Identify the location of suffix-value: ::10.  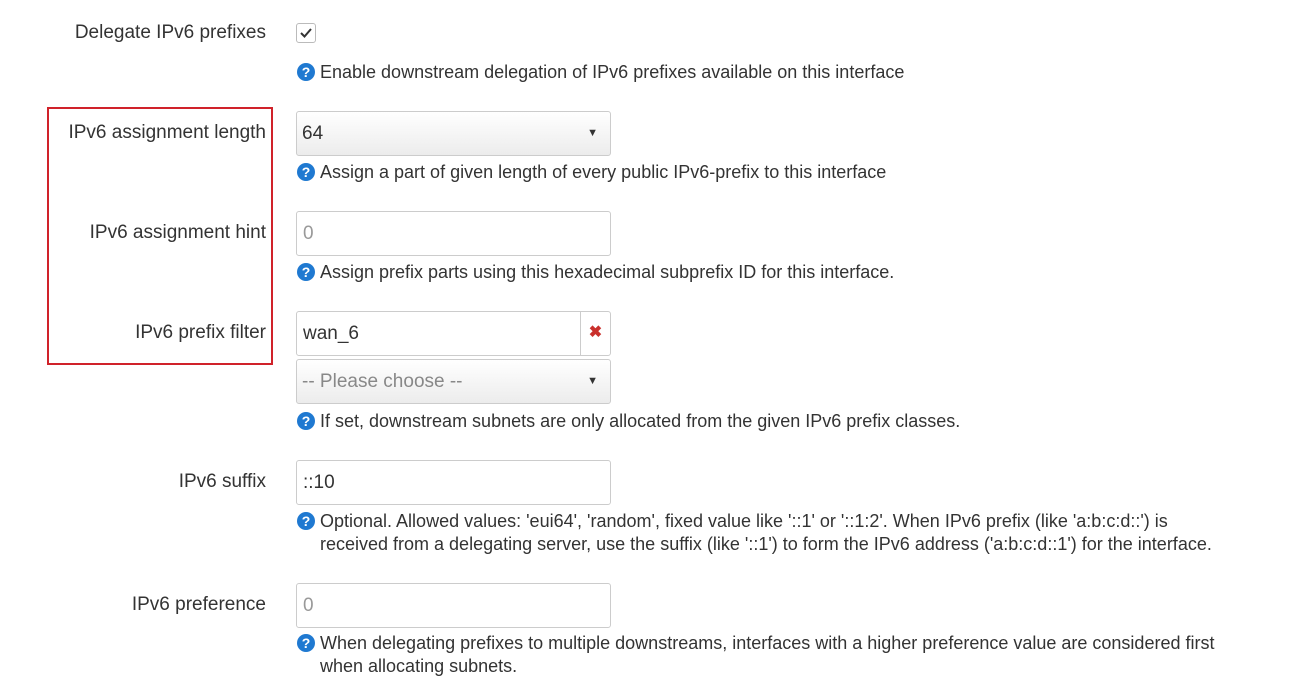
(319, 482).